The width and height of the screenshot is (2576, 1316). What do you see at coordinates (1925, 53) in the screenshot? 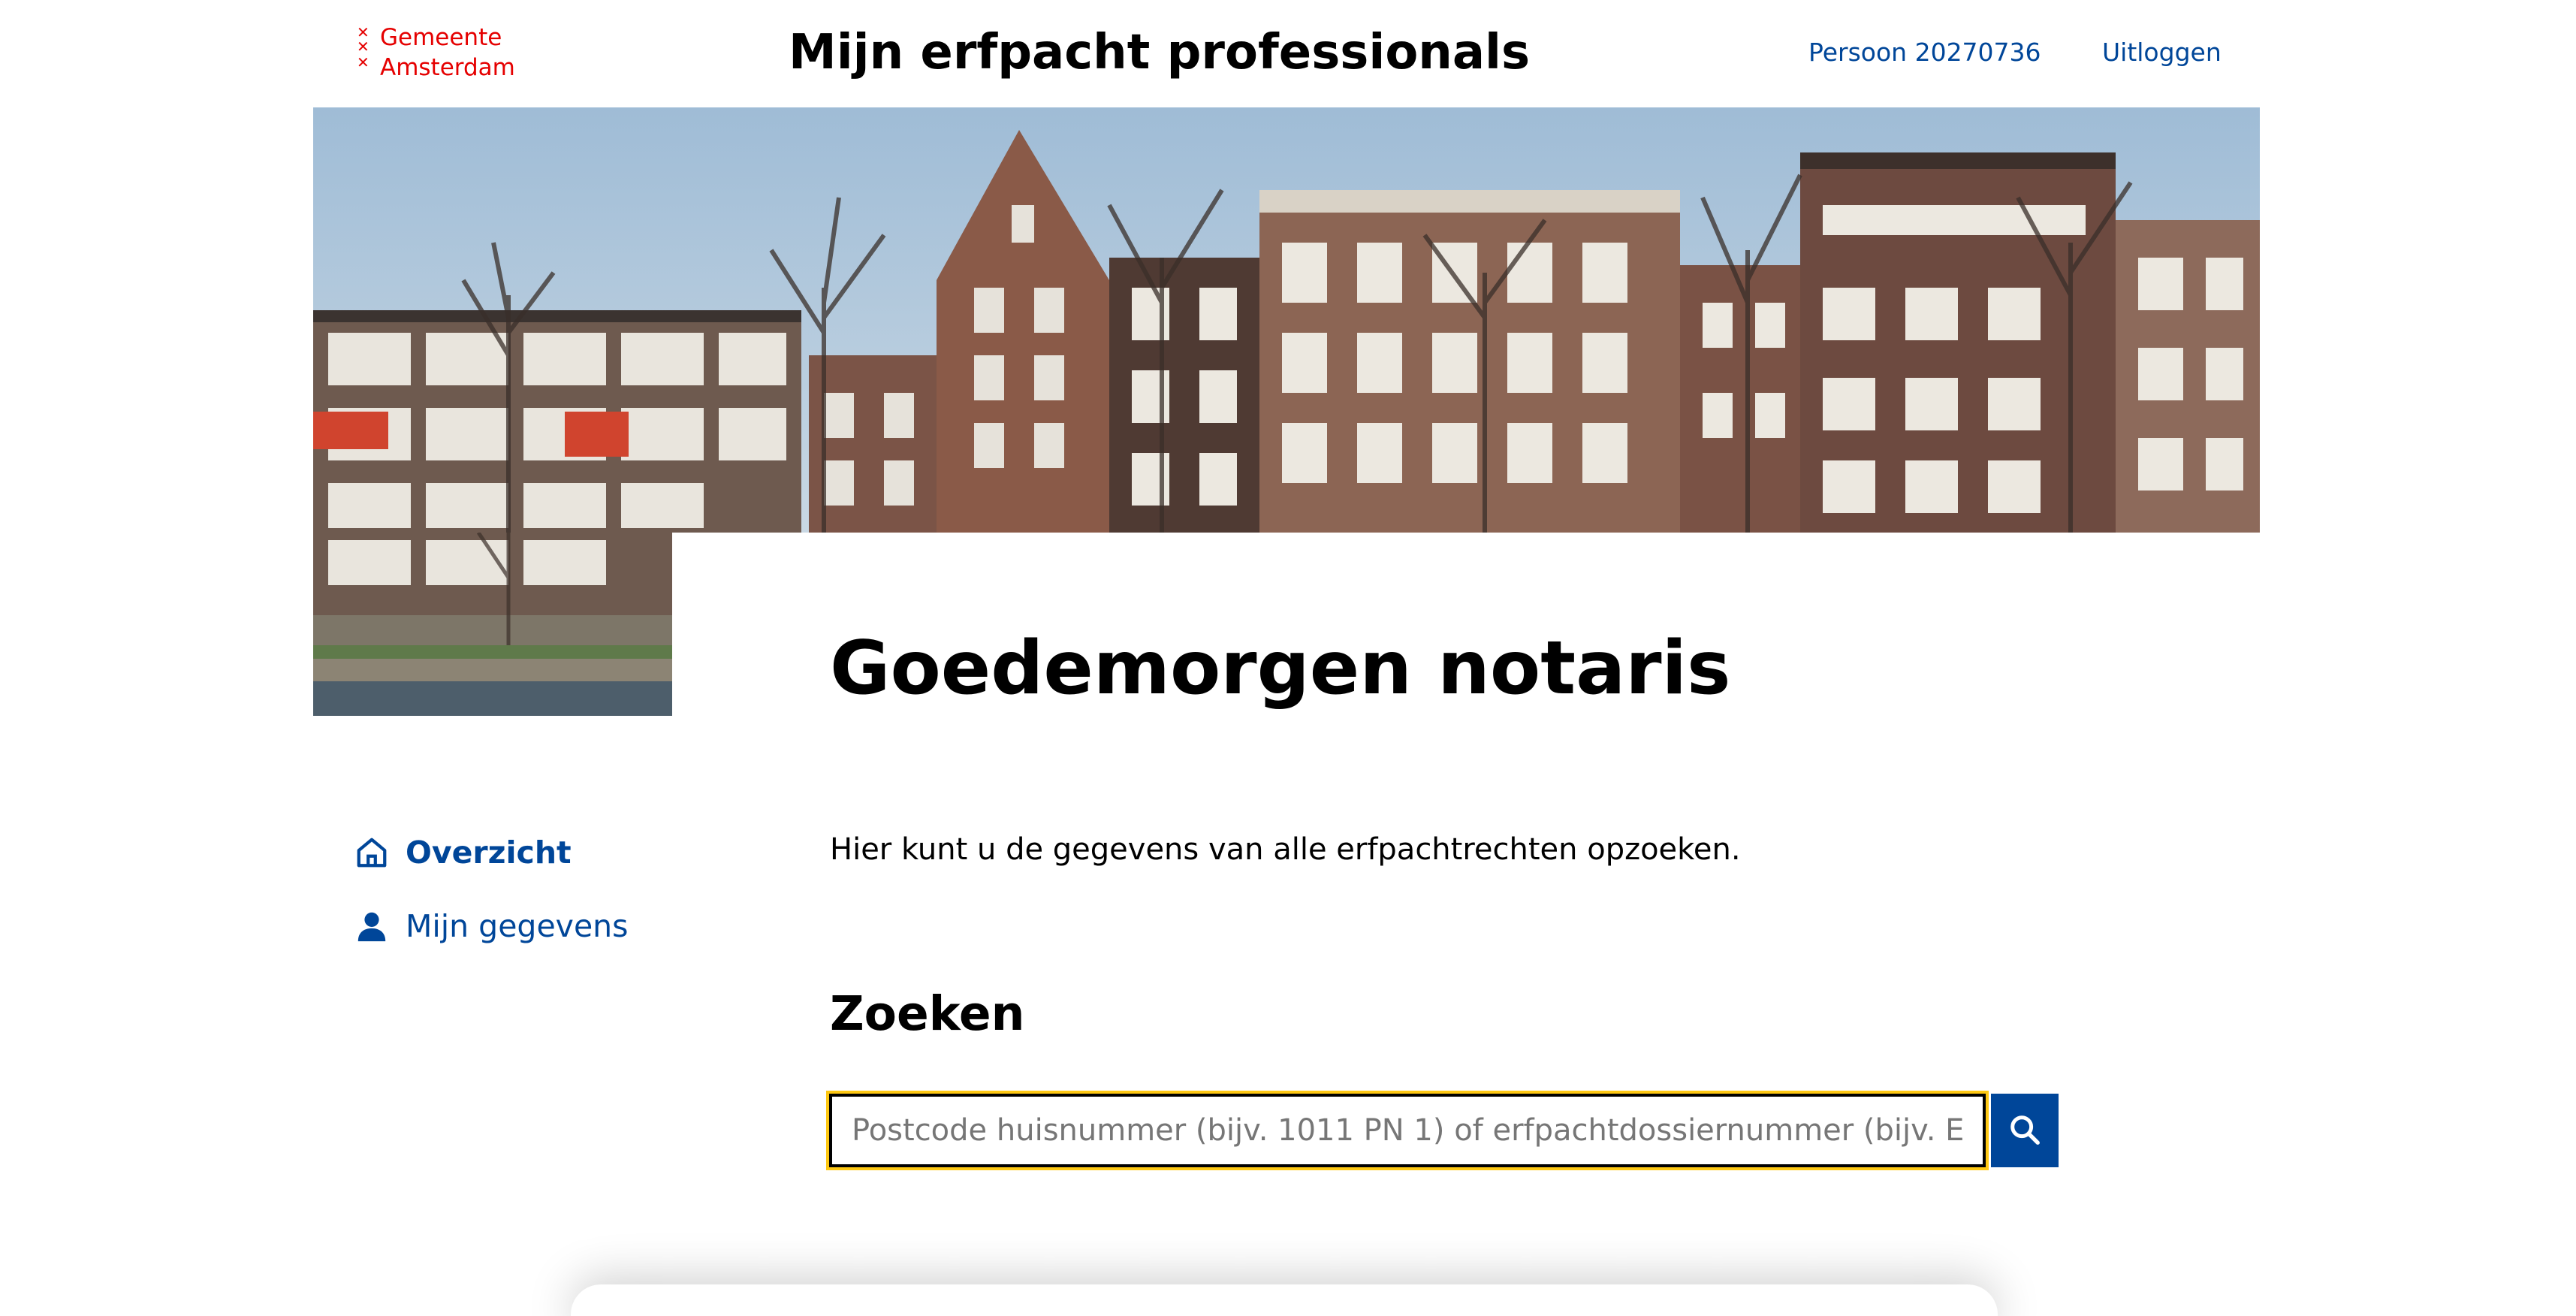
I see `user-profile-link: Persoon 20270736` at bounding box center [1925, 53].